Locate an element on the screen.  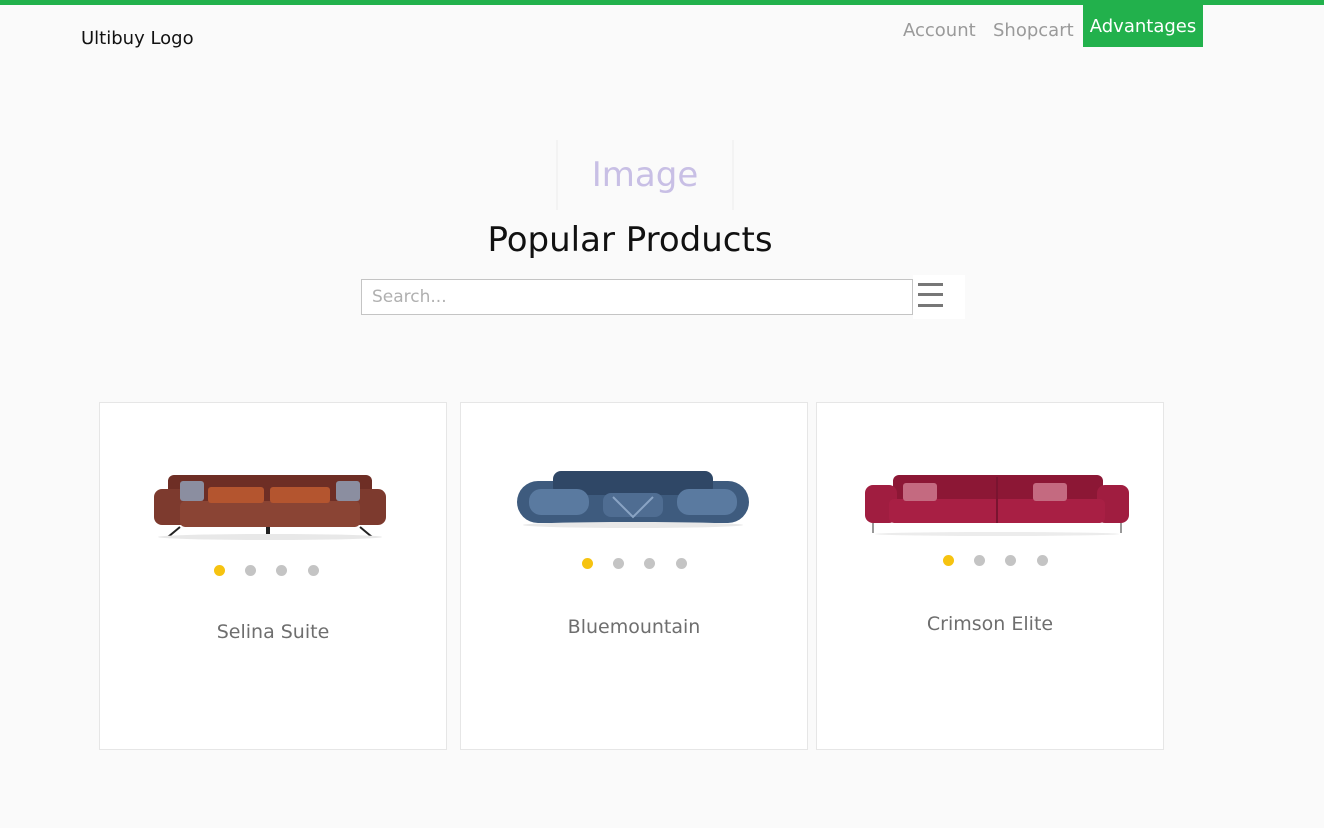
hero-image-placeholder: Image is located at coordinates (645, 175).